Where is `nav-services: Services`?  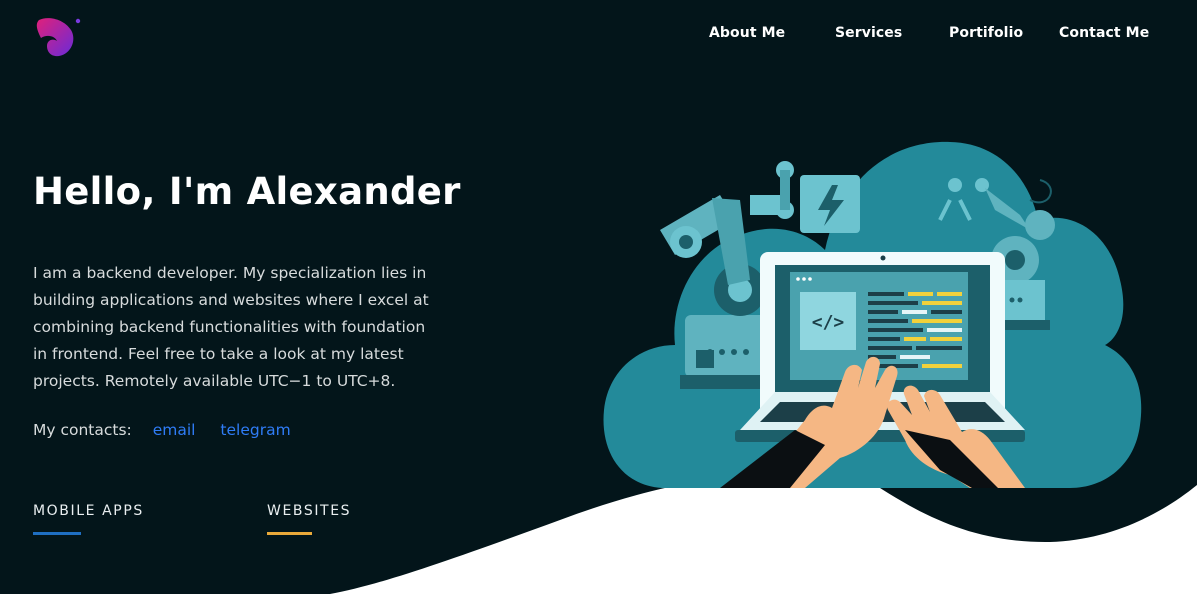 nav-services: Services is located at coordinates (868, 33).